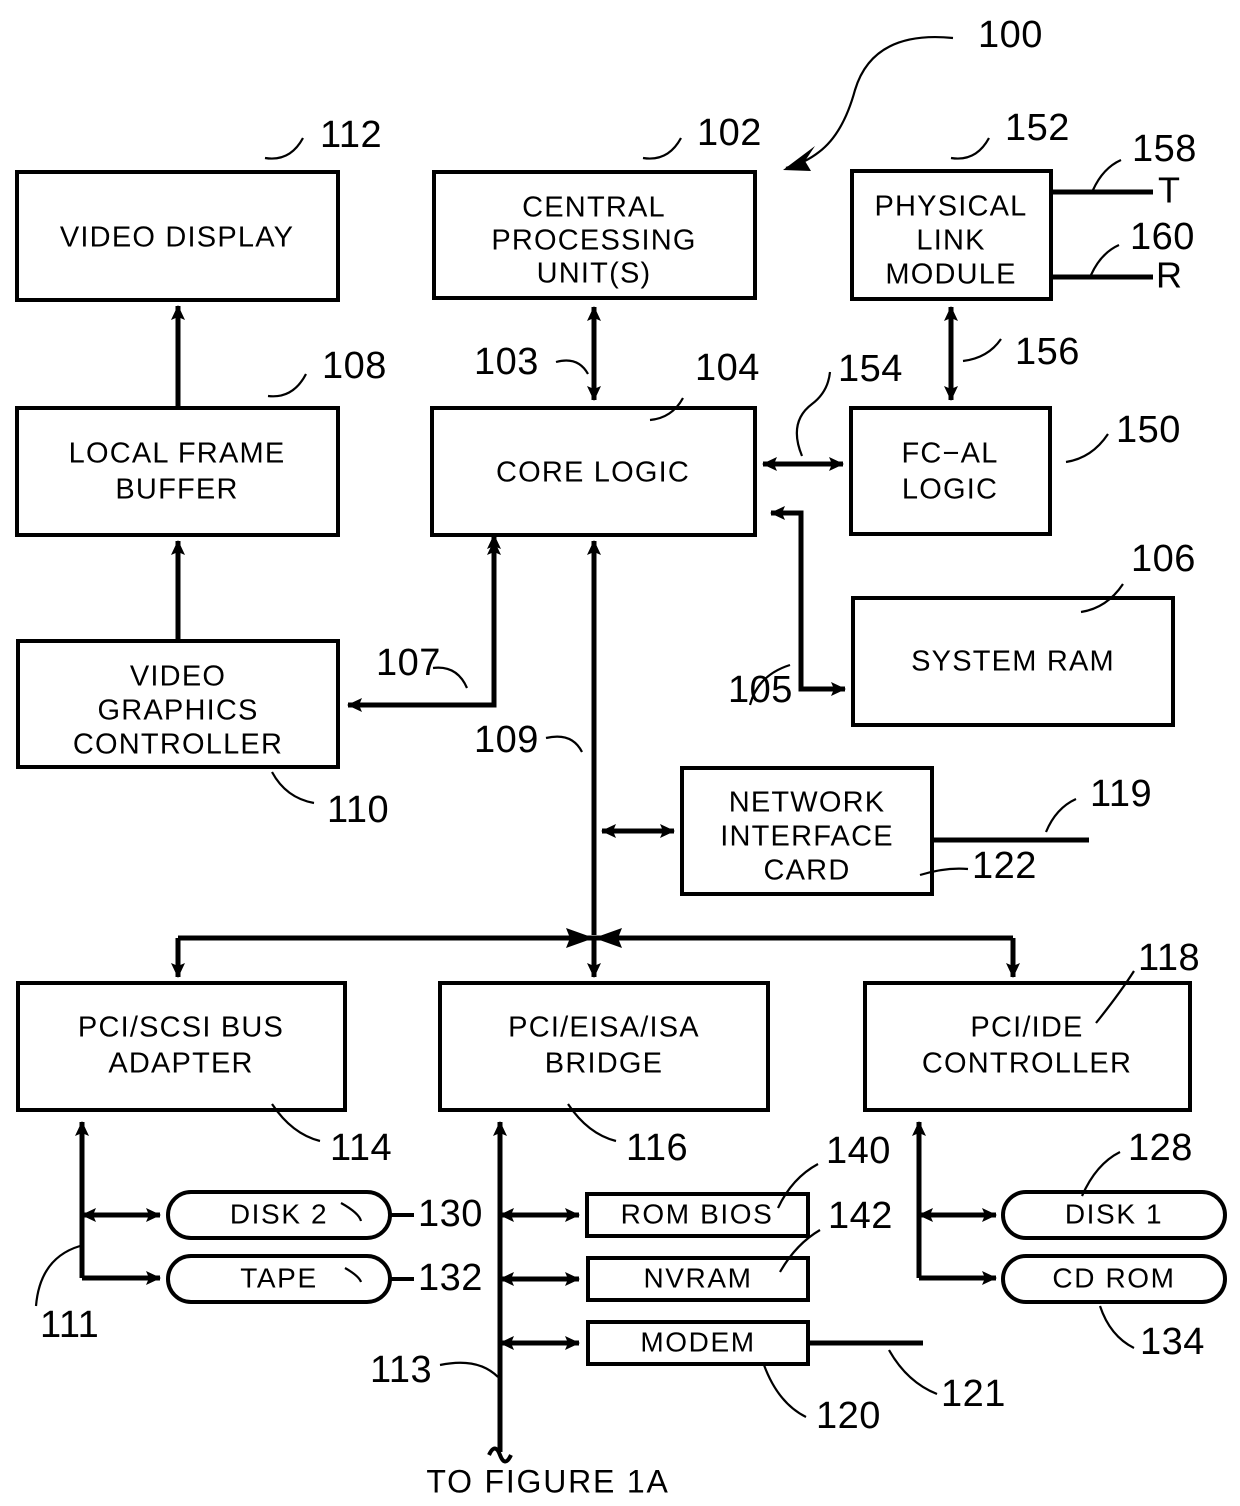 The width and height of the screenshot is (1240, 1506). Describe the element at coordinates (760, 690) in the screenshot. I see `ref-105: 105` at that location.